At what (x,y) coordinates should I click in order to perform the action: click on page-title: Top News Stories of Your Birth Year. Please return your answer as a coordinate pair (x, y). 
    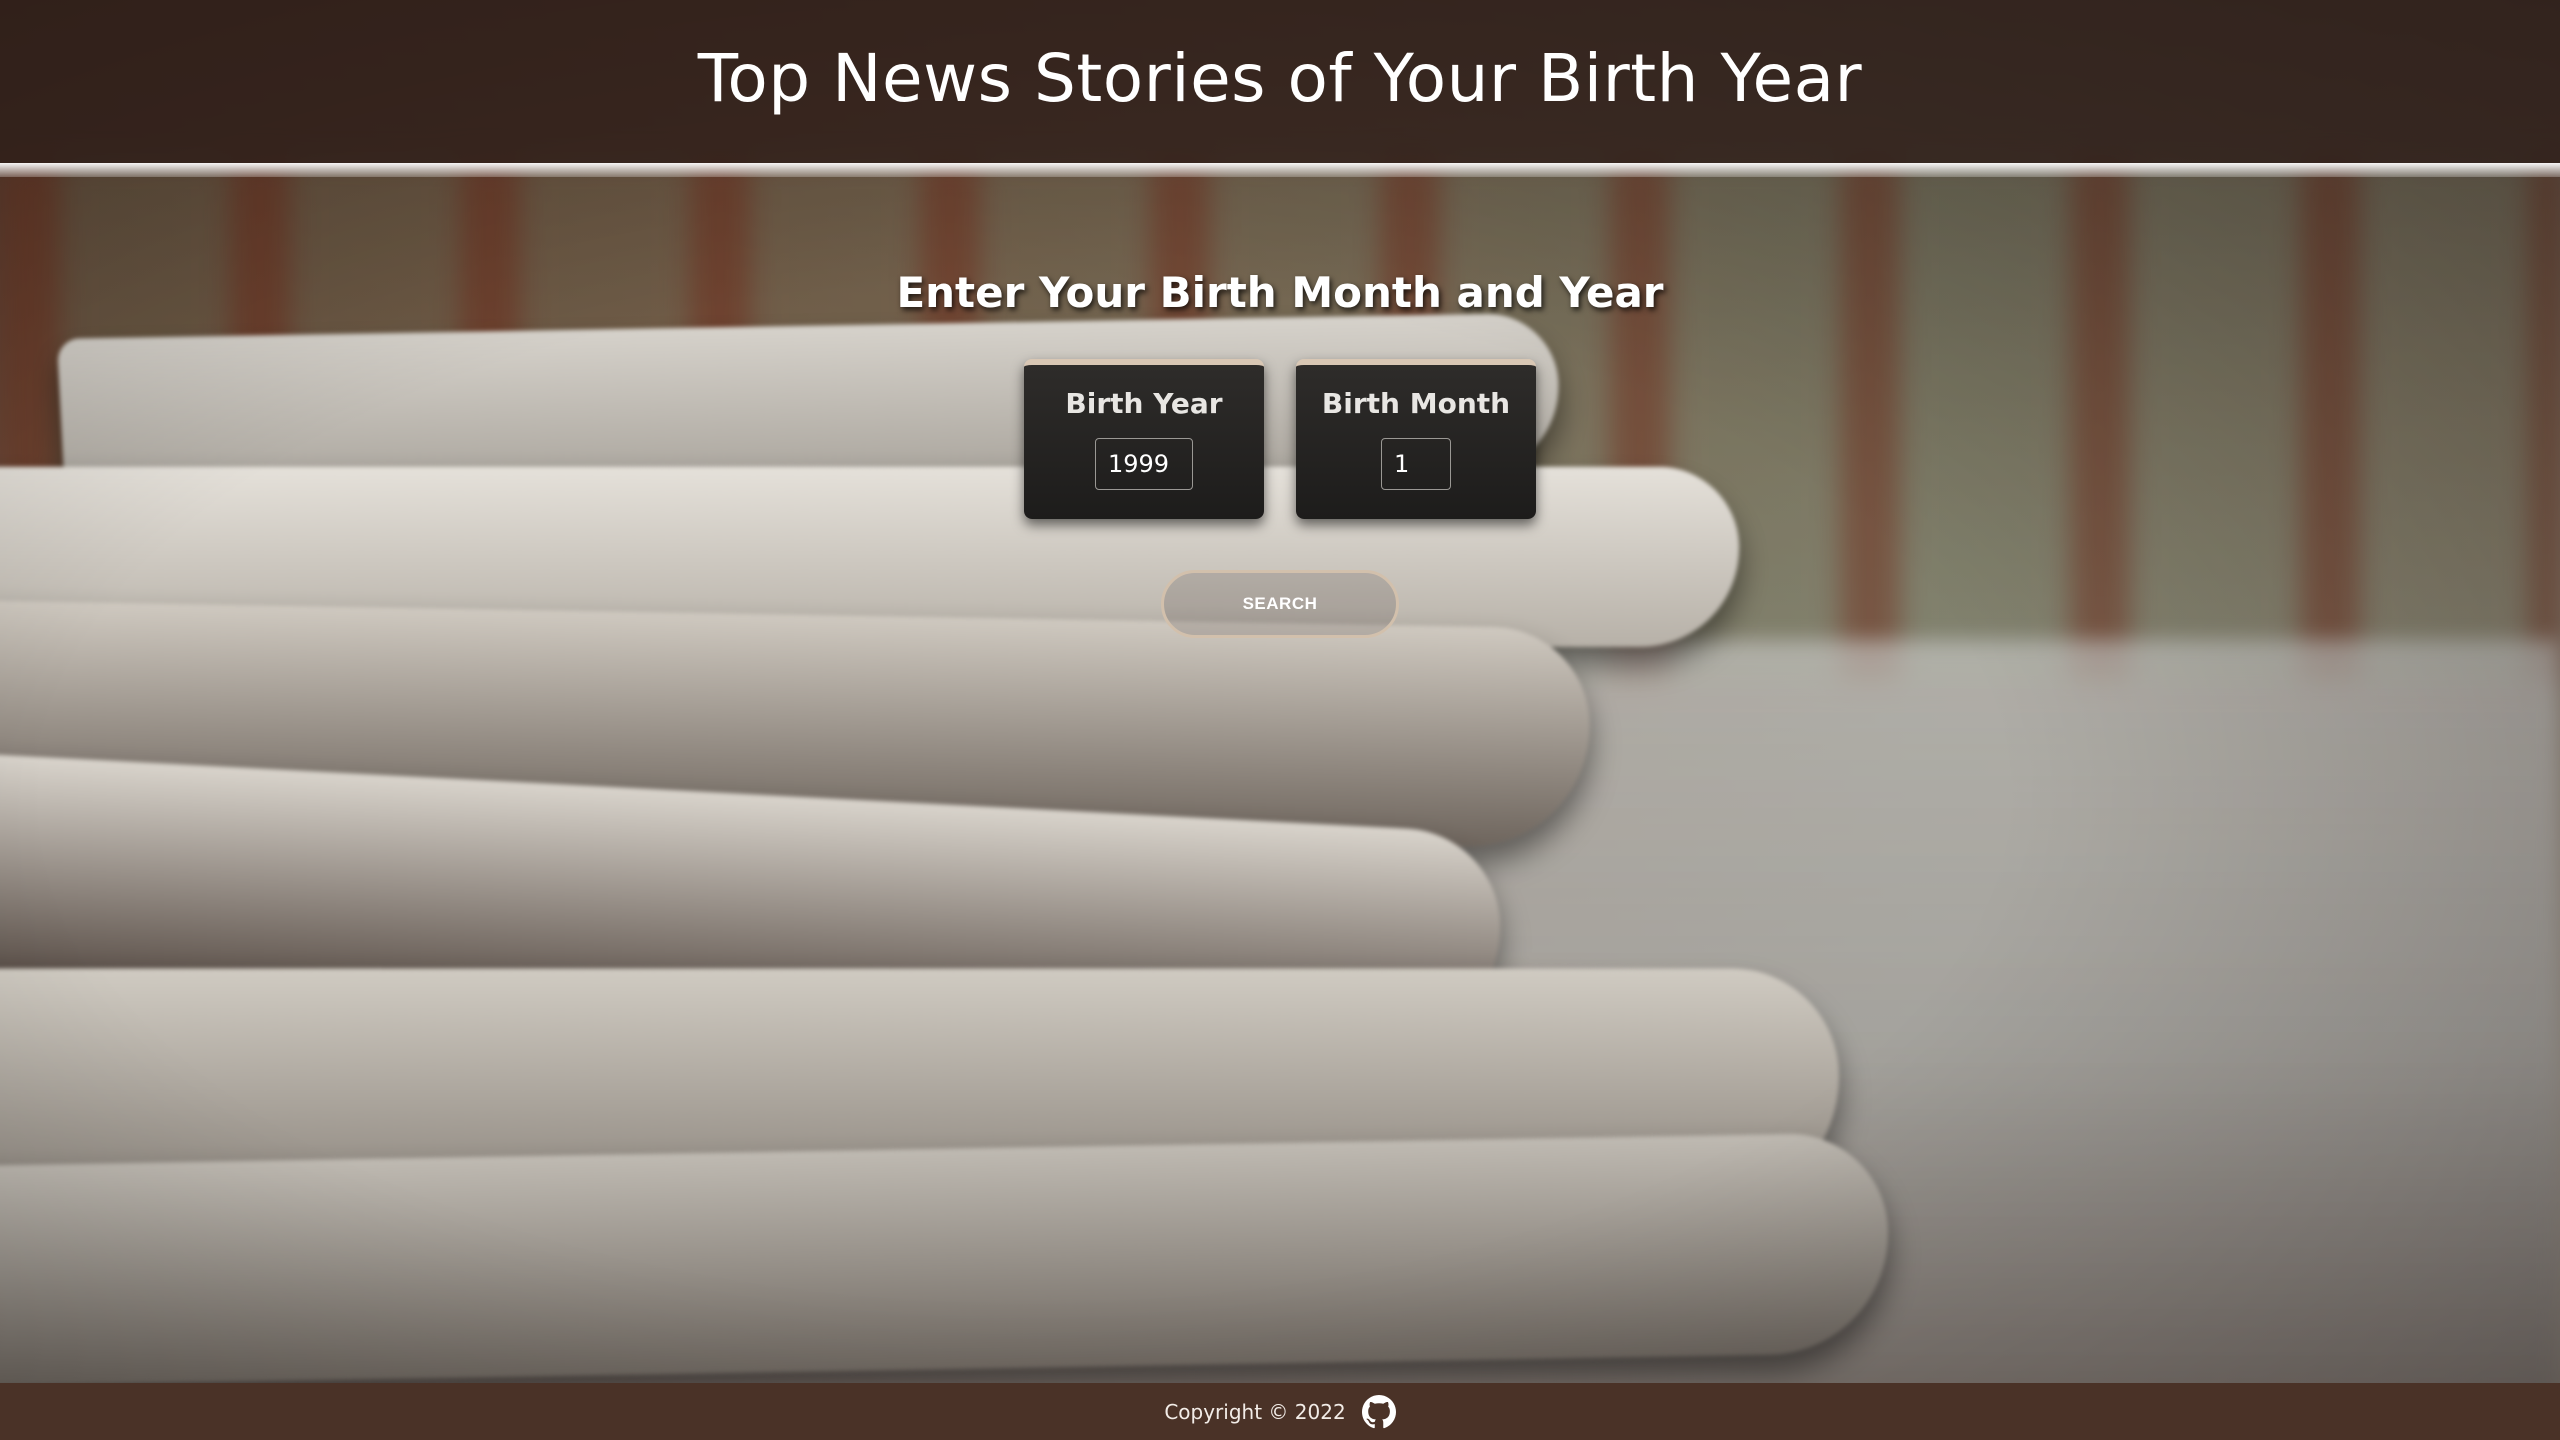
    Looking at the image, I should click on (1280, 78).